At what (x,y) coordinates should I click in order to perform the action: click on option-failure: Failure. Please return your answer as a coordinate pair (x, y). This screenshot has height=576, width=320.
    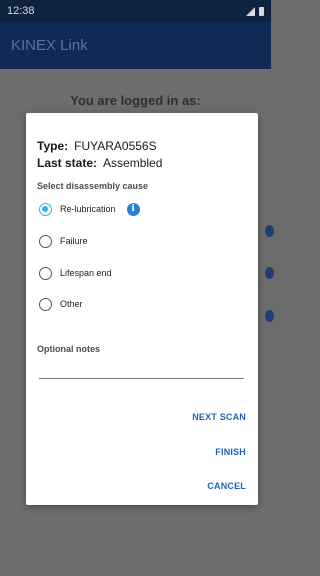
    Looking at the image, I should click on (63, 241).